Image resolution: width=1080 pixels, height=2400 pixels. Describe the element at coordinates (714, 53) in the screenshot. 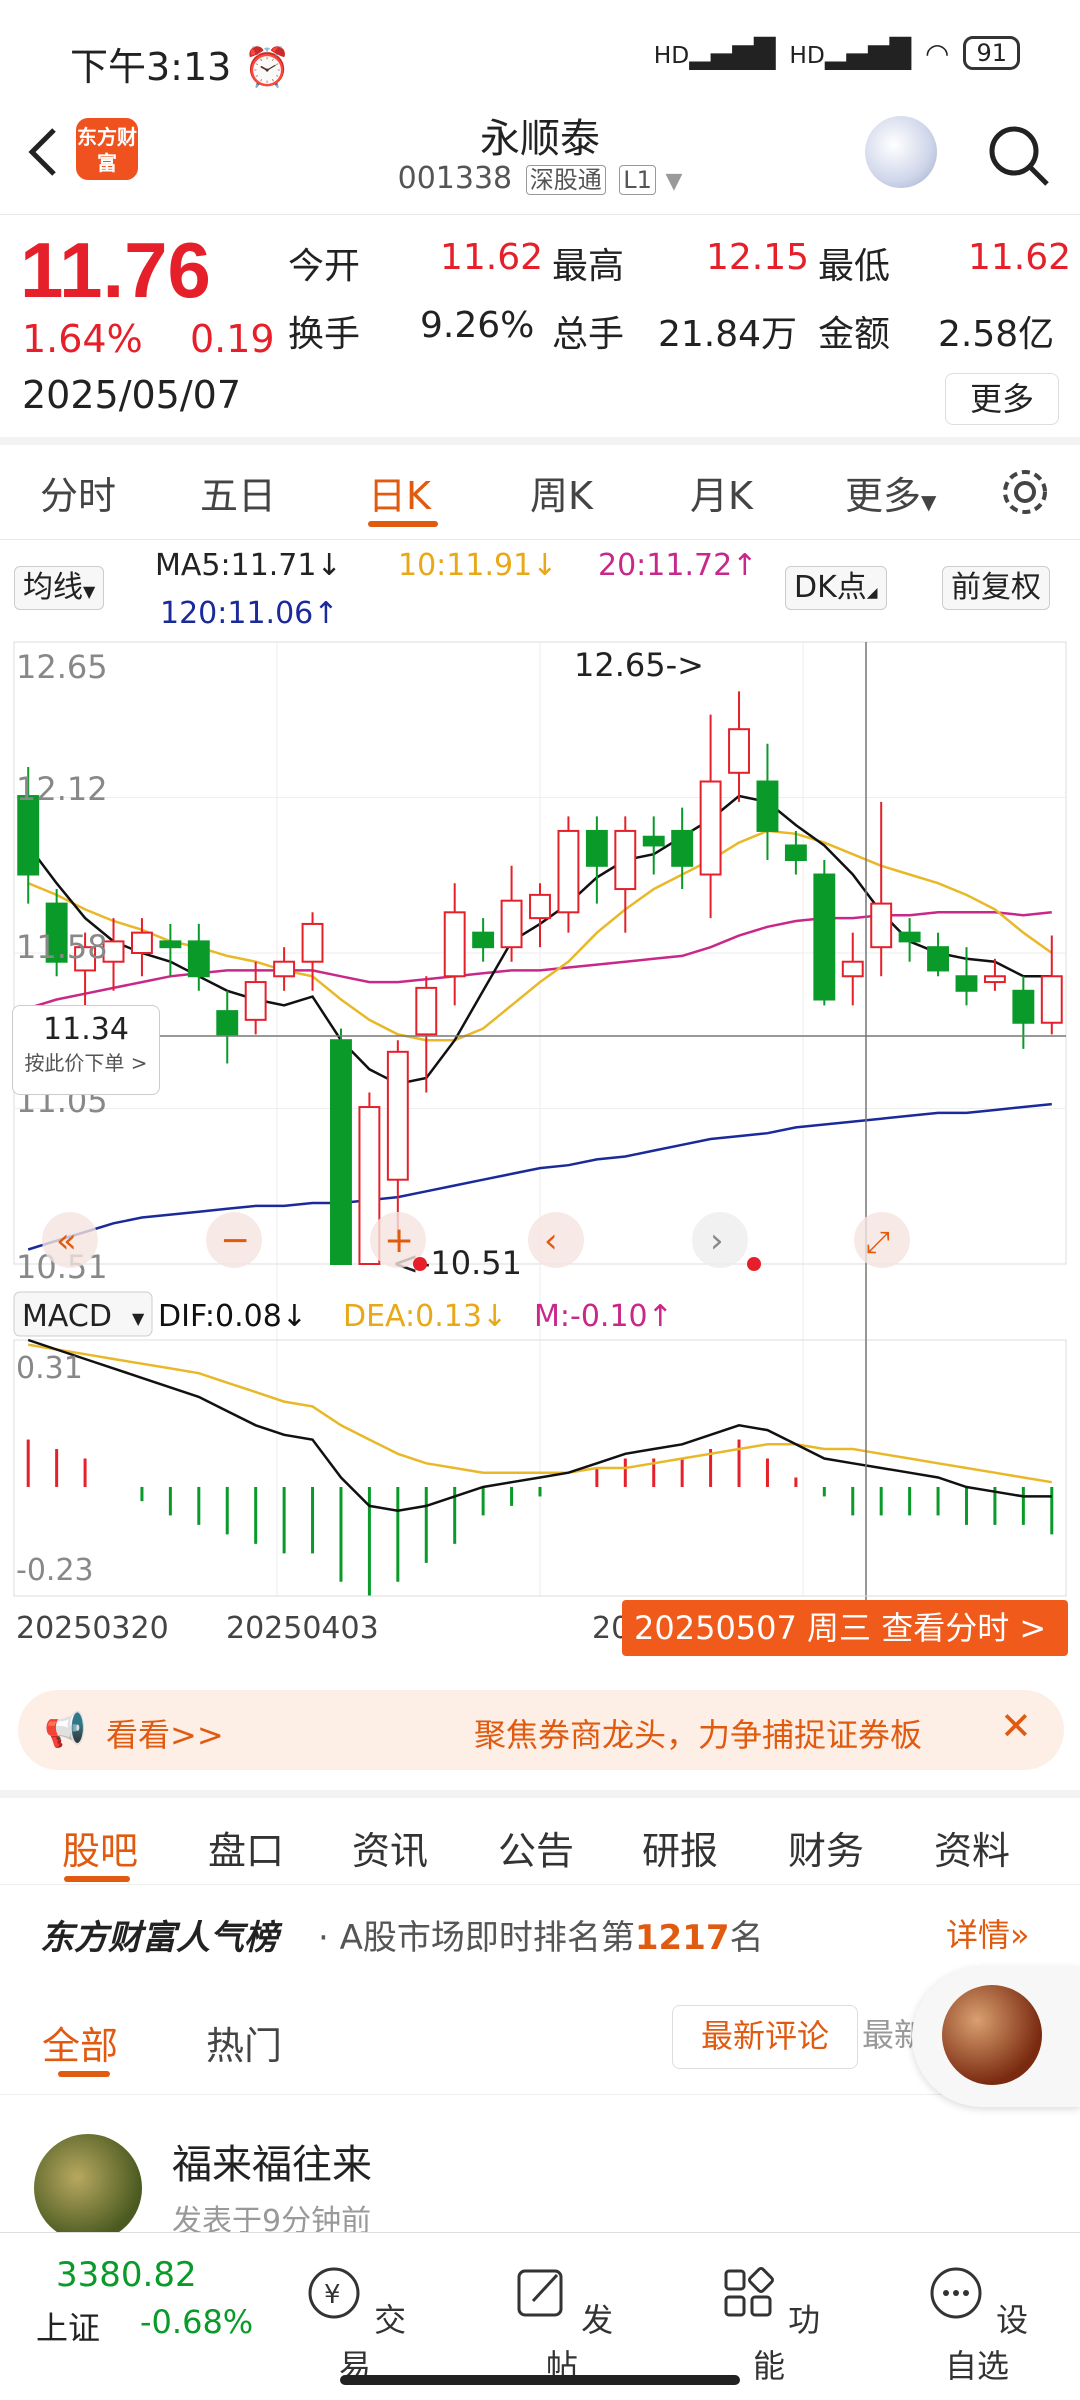

I see `signal-icon: HD▂▄▆█` at that location.